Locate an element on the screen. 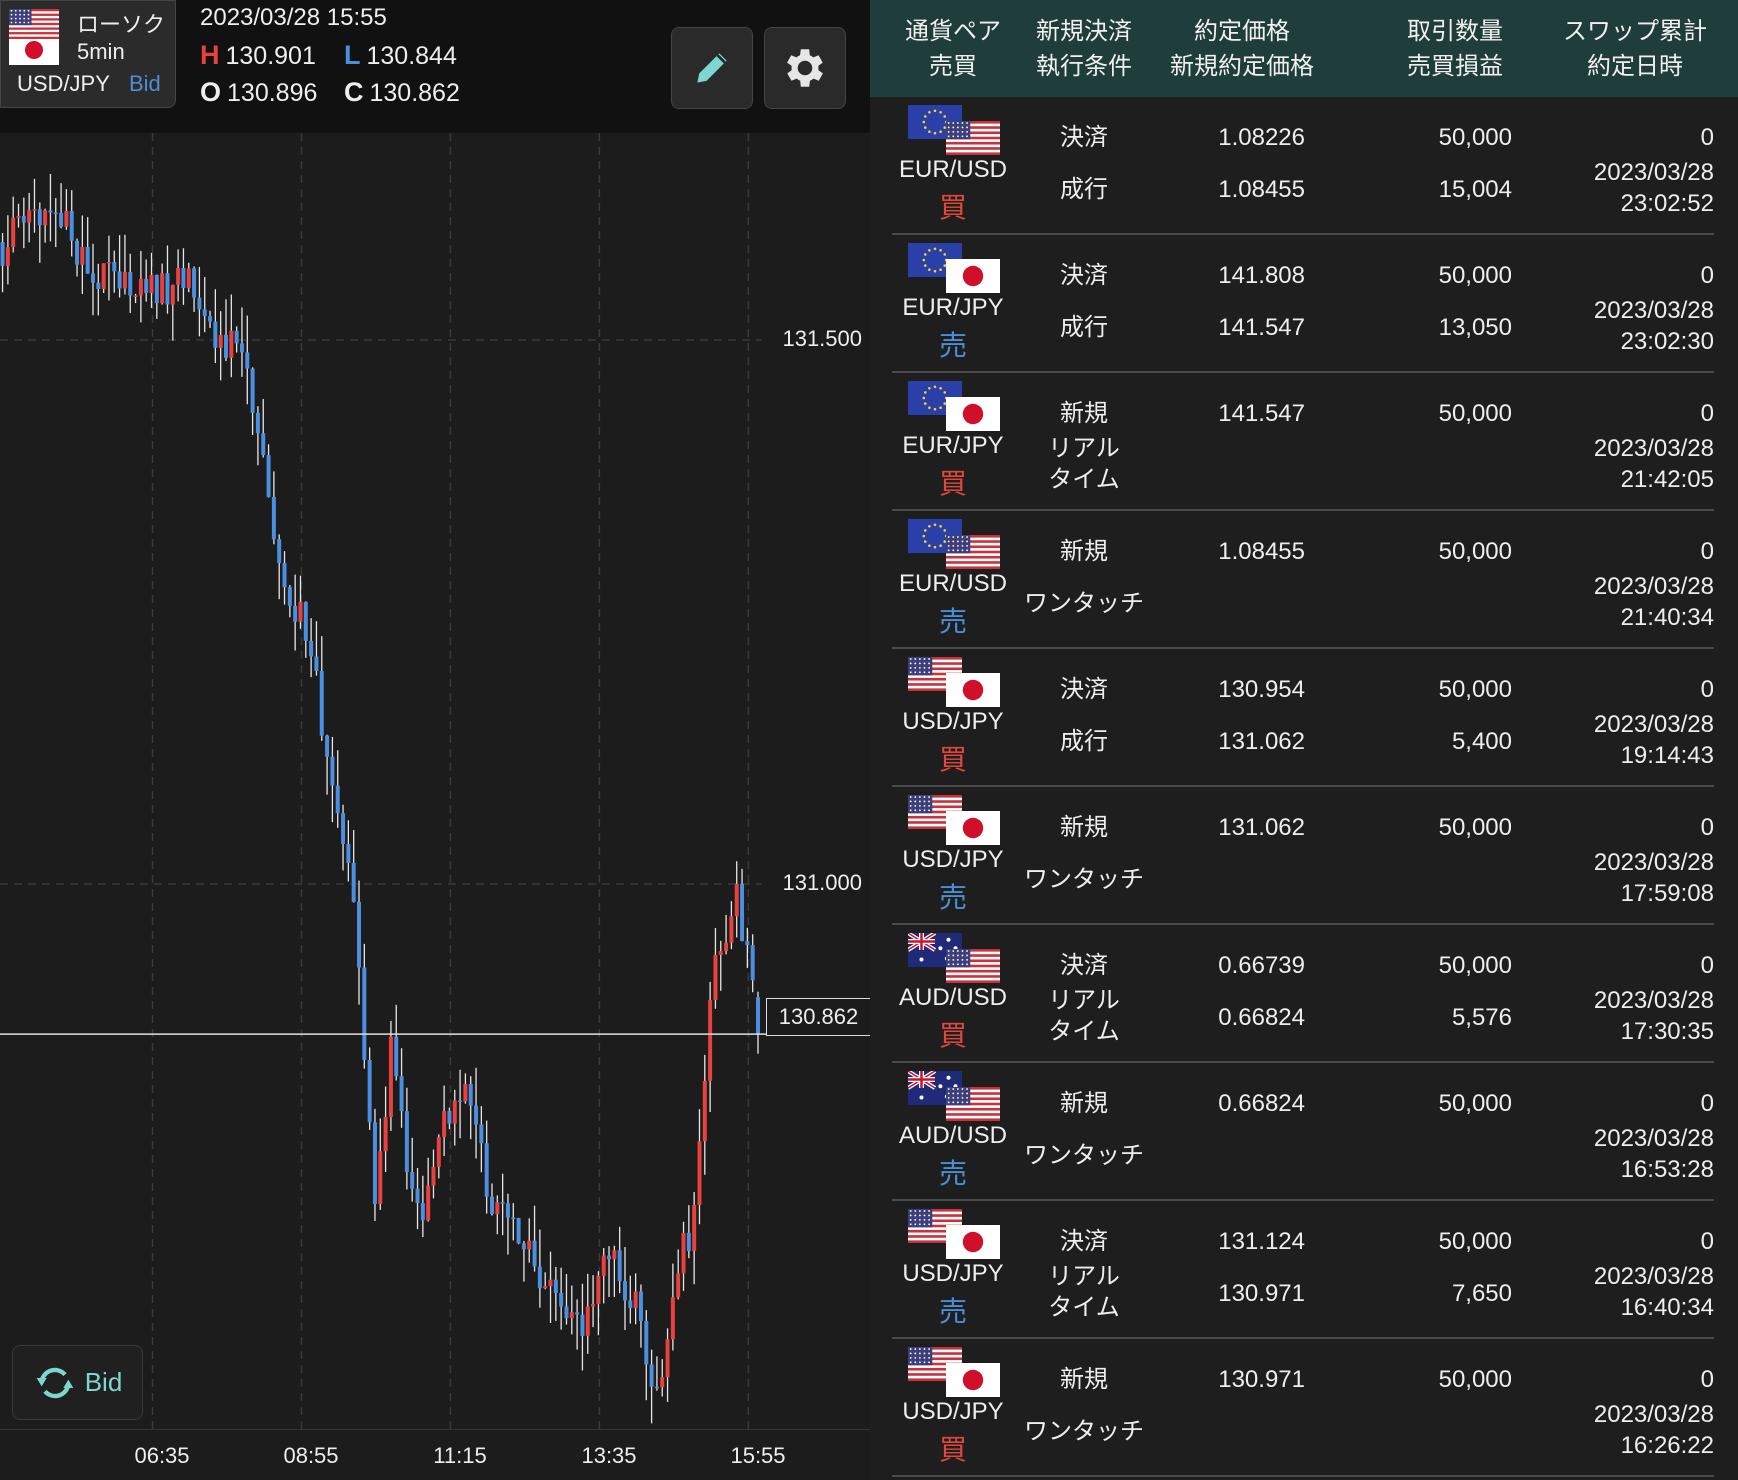  open-value: O 130.896 is located at coordinates (258, 92).